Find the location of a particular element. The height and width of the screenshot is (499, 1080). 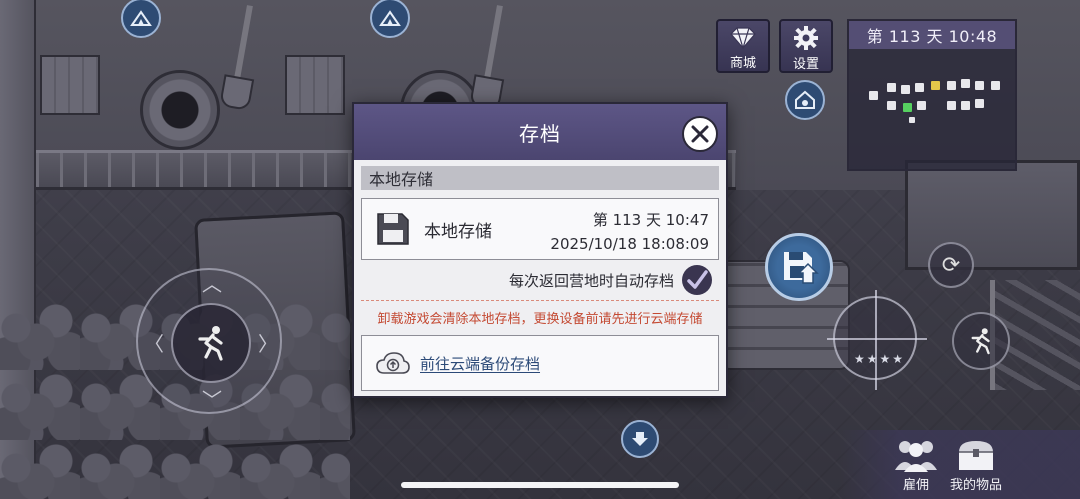

auto-save-row: 每次返回营地时自动存档 is located at coordinates (540, 280).